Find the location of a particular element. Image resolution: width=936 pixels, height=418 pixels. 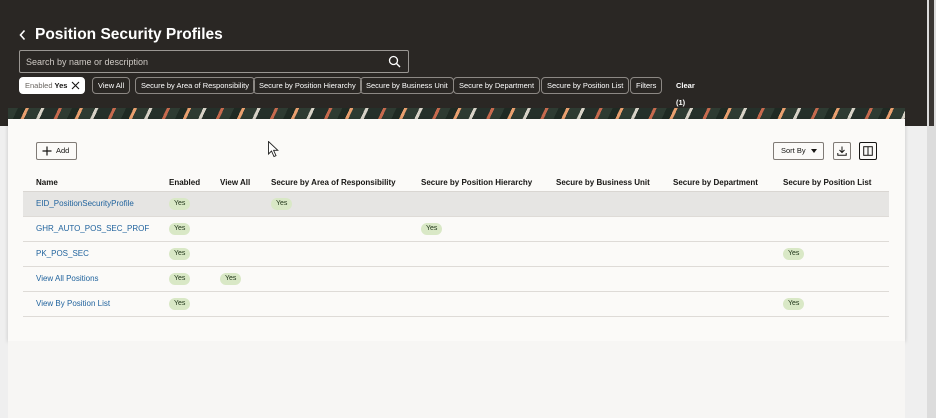

cell-name: View By Position List is located at coordinates (89, 304).